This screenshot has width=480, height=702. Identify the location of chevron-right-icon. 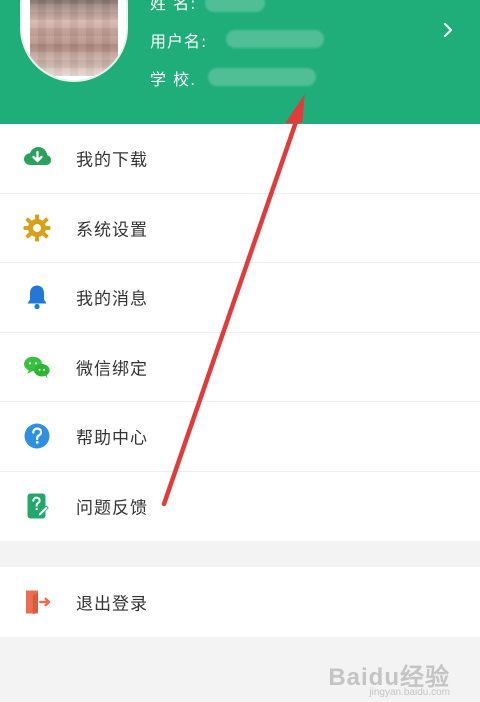
(448, 30).